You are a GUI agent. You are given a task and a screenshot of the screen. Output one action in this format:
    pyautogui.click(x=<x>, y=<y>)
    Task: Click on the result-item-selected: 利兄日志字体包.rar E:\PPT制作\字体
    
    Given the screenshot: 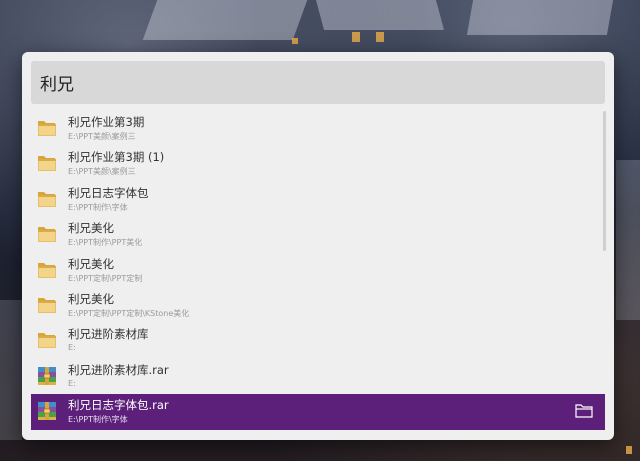 What is the action you would take?
    pyautogui.click(x=318, y=412)
    